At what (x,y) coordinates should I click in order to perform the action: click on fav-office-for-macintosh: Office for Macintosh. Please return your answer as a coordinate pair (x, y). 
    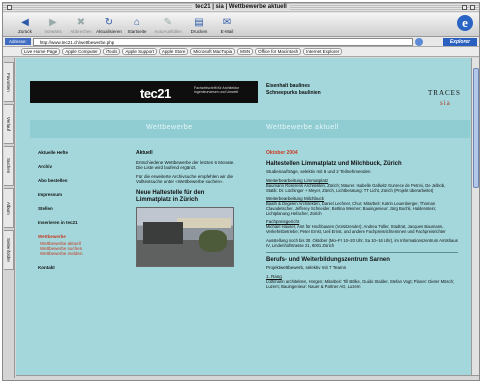
    Looking at the image, I should click on (278, 51).